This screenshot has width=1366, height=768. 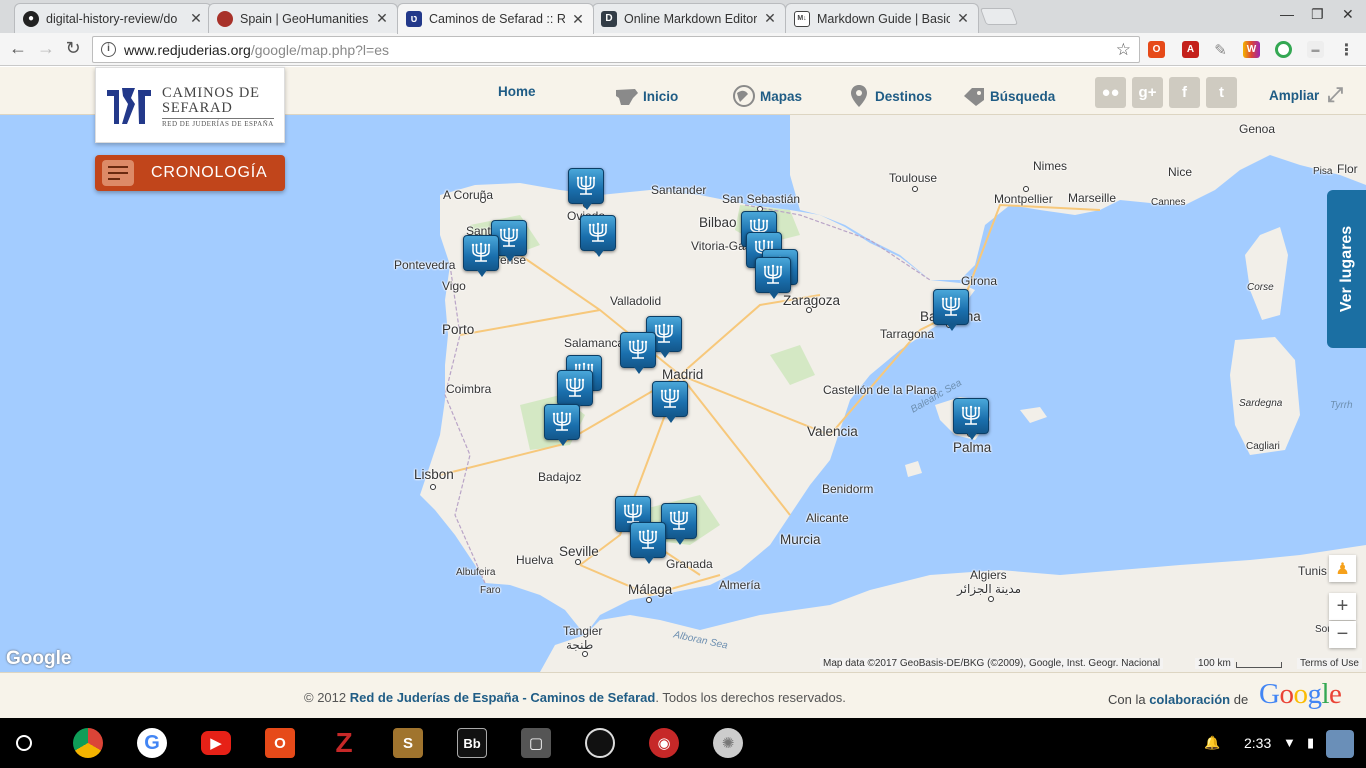 I want to click on office-icon: O, so click(x=280, y=743).